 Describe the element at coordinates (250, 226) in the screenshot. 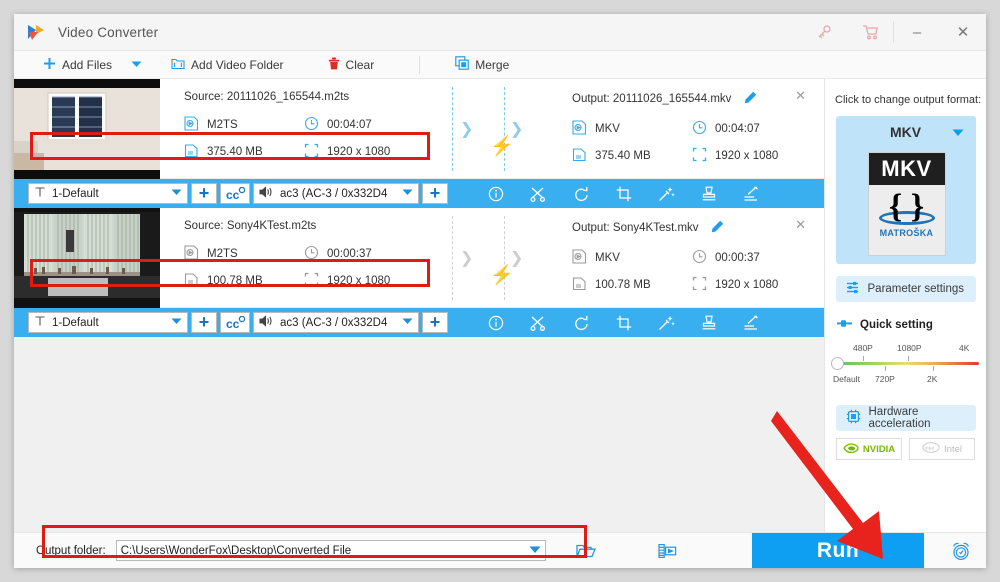

I see `source-filename: Source: Sony4KTest.m2ts` at that location.